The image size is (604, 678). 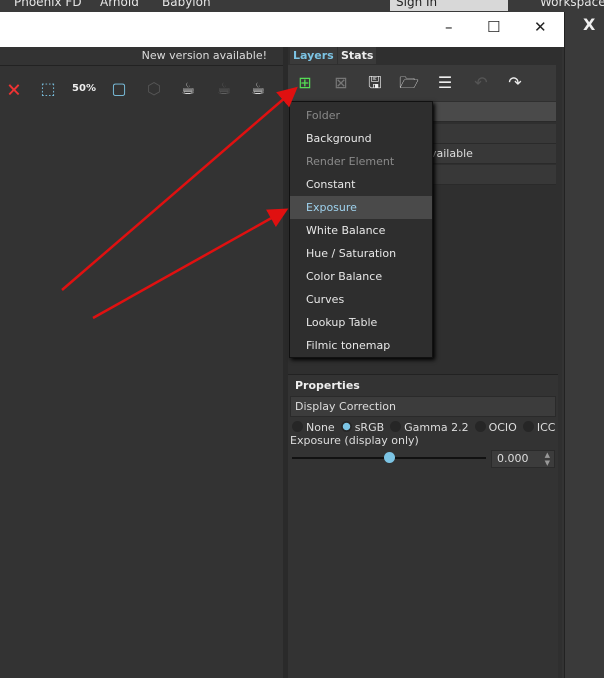 I want to click on annotation-arrows, so click(x=179, y=203).